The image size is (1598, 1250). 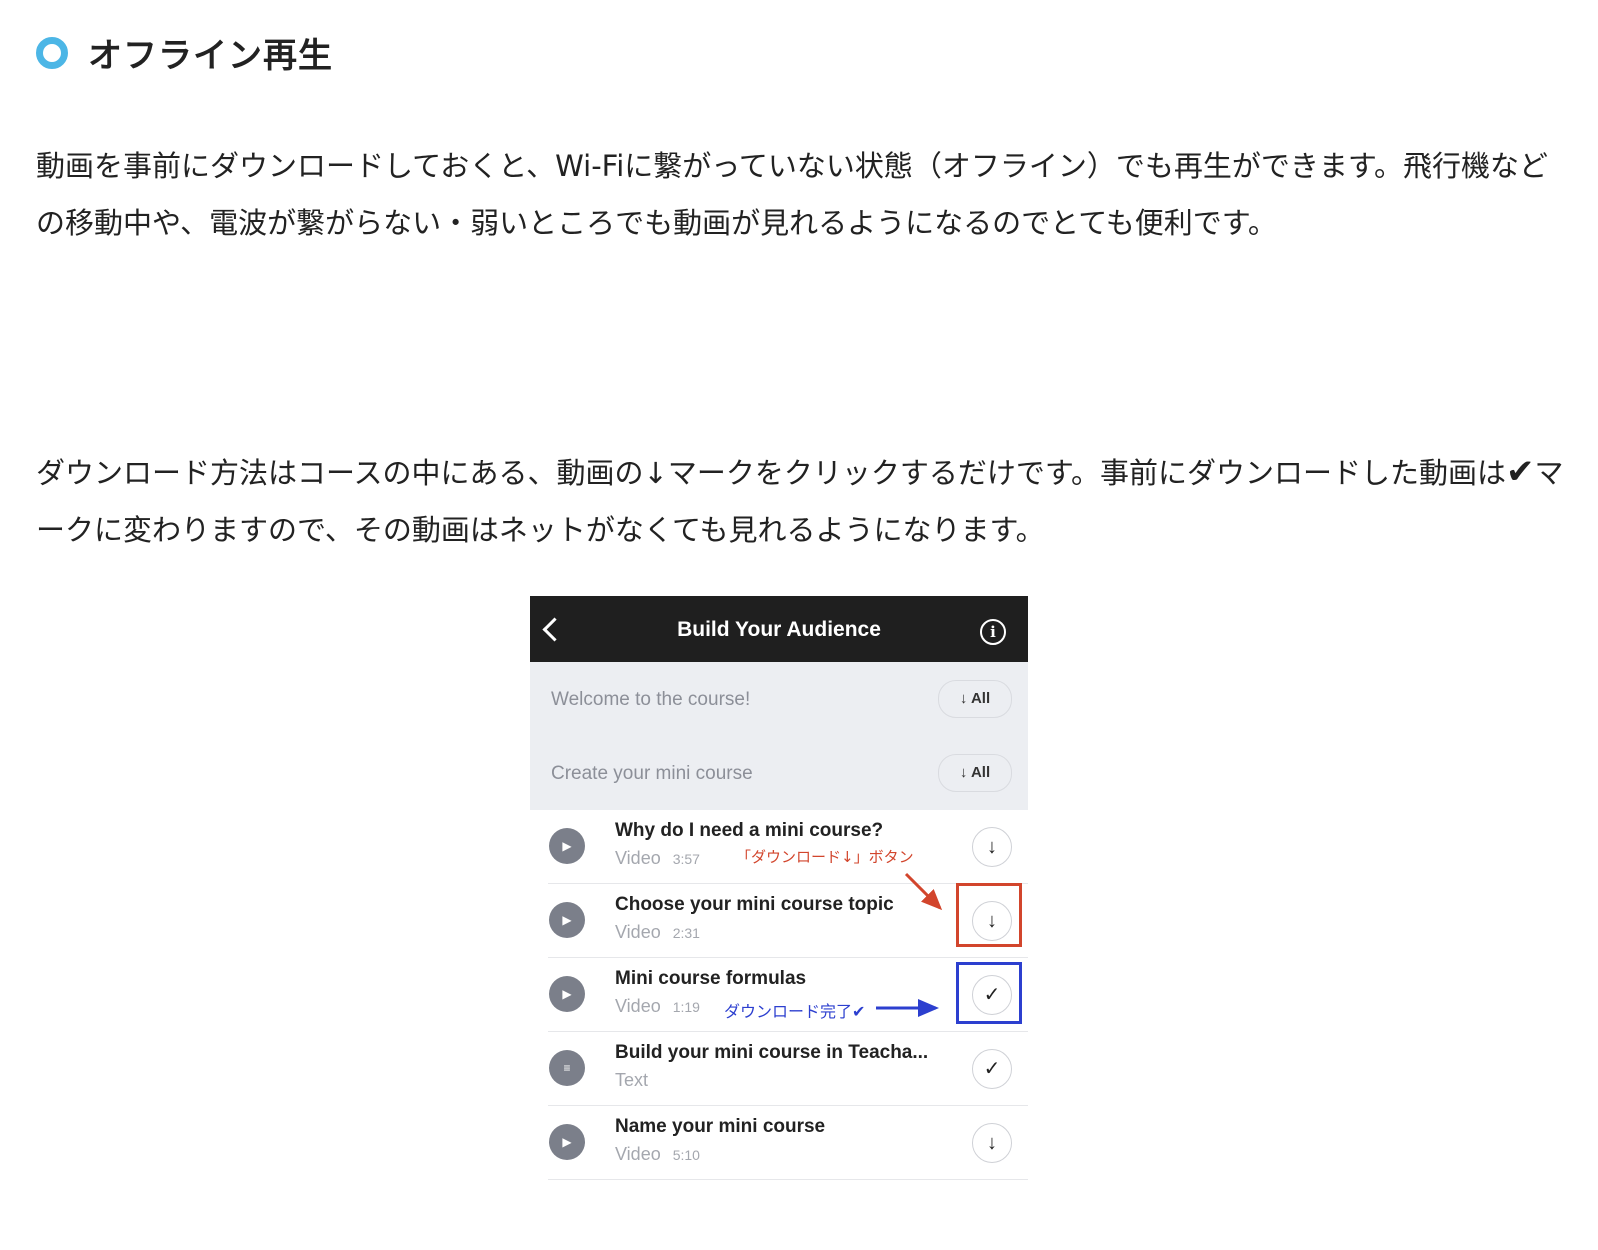 I want to click on info-icon: i, so click(x=993, y=632).